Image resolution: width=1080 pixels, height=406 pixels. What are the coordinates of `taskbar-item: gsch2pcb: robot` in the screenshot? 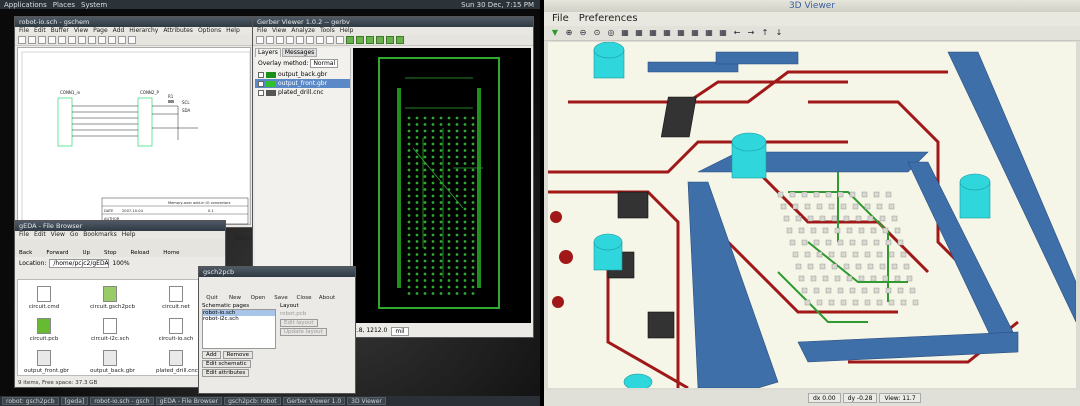 It's located at (252, 401).